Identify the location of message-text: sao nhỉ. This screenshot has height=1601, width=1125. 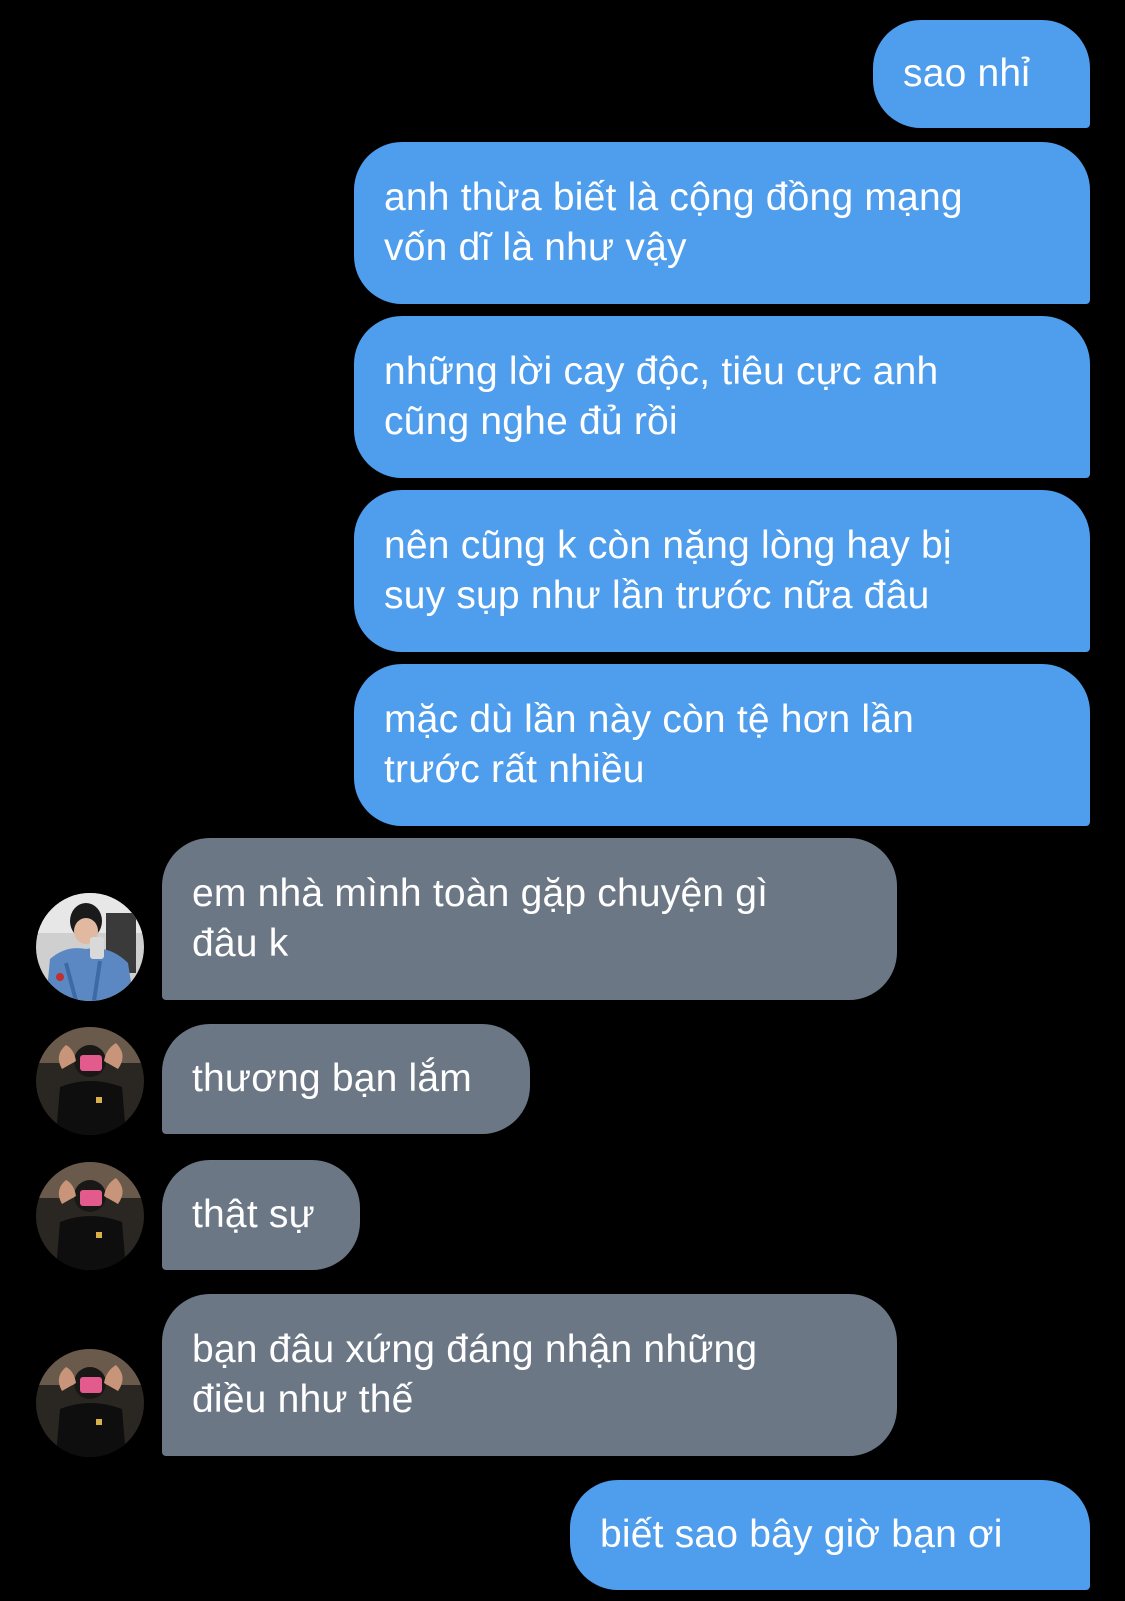
(967, 73).